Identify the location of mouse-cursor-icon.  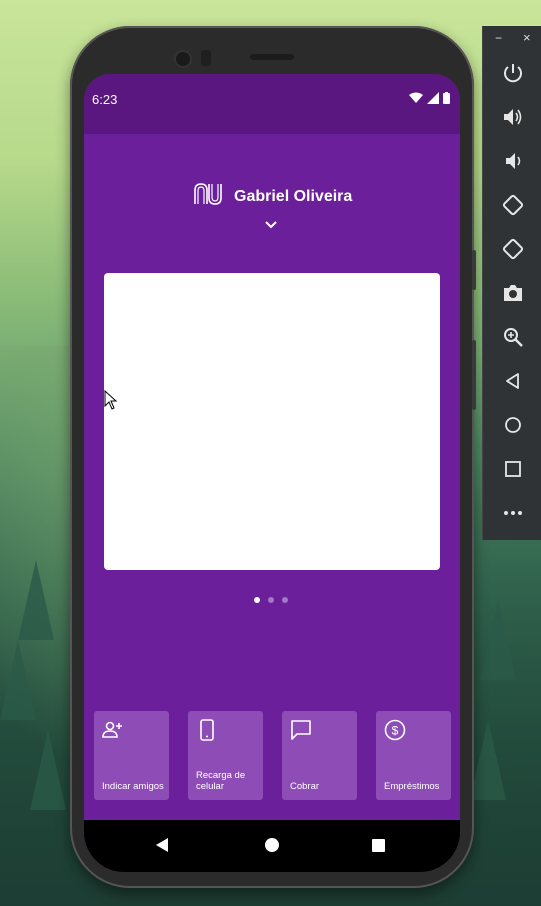
(111, 400).